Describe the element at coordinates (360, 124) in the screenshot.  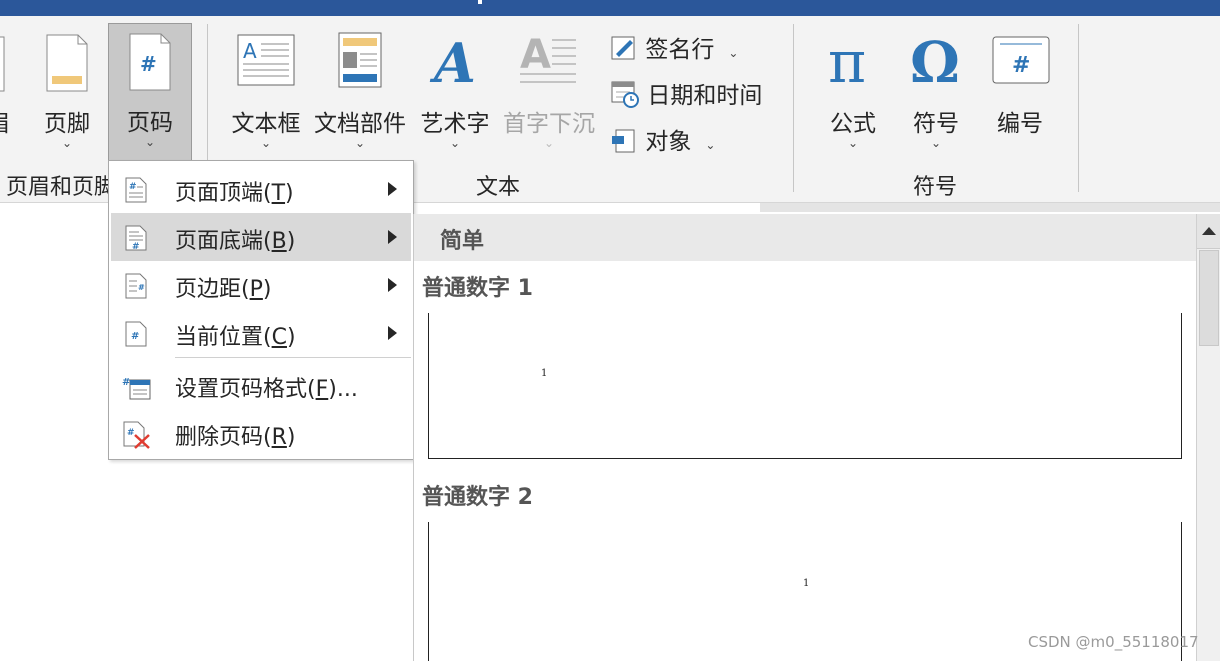
I see `quick-parts-button-label: 文档部件` at that location.